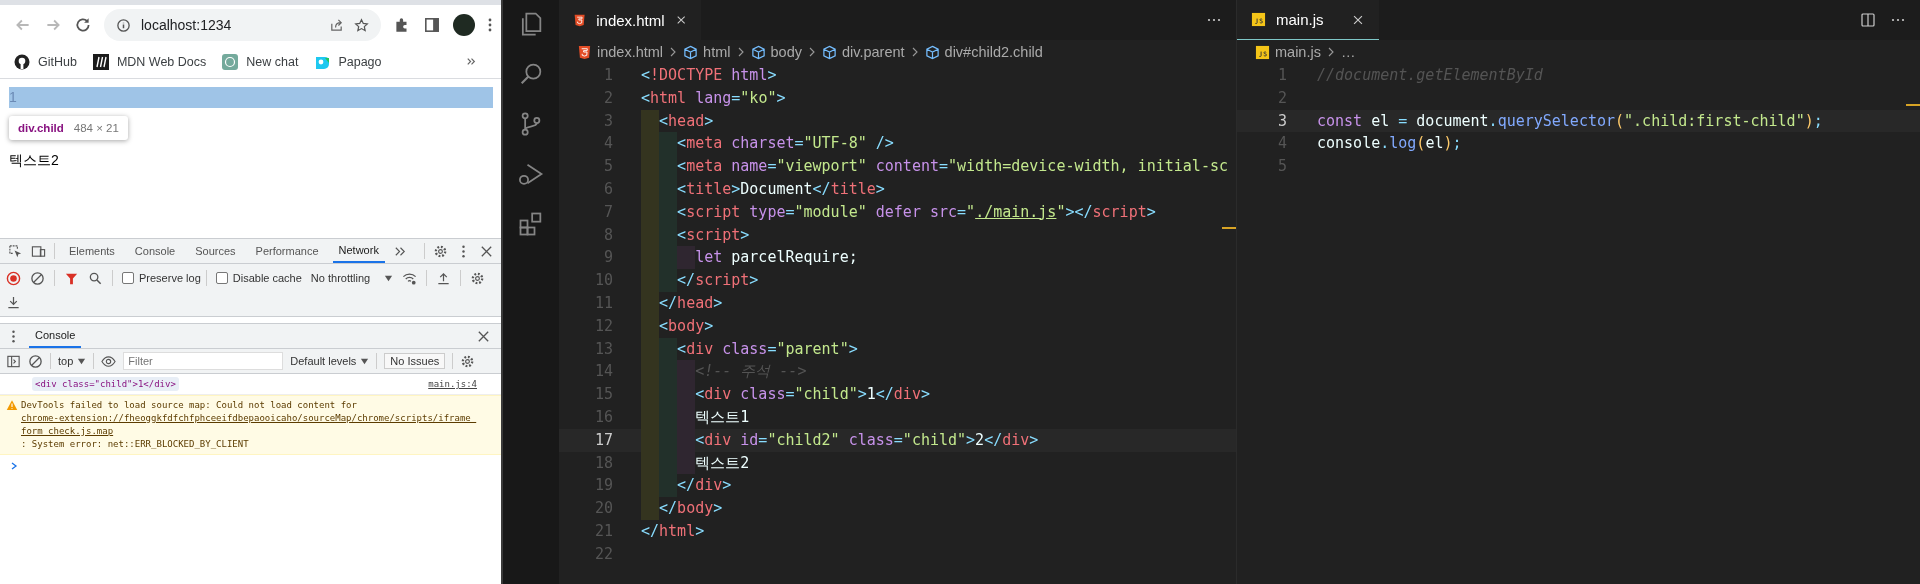  What do you see at coordinates (1288, 52) in the screenshot?
I see `breadcrumb: main.js` at bounding box center [1288, 52].